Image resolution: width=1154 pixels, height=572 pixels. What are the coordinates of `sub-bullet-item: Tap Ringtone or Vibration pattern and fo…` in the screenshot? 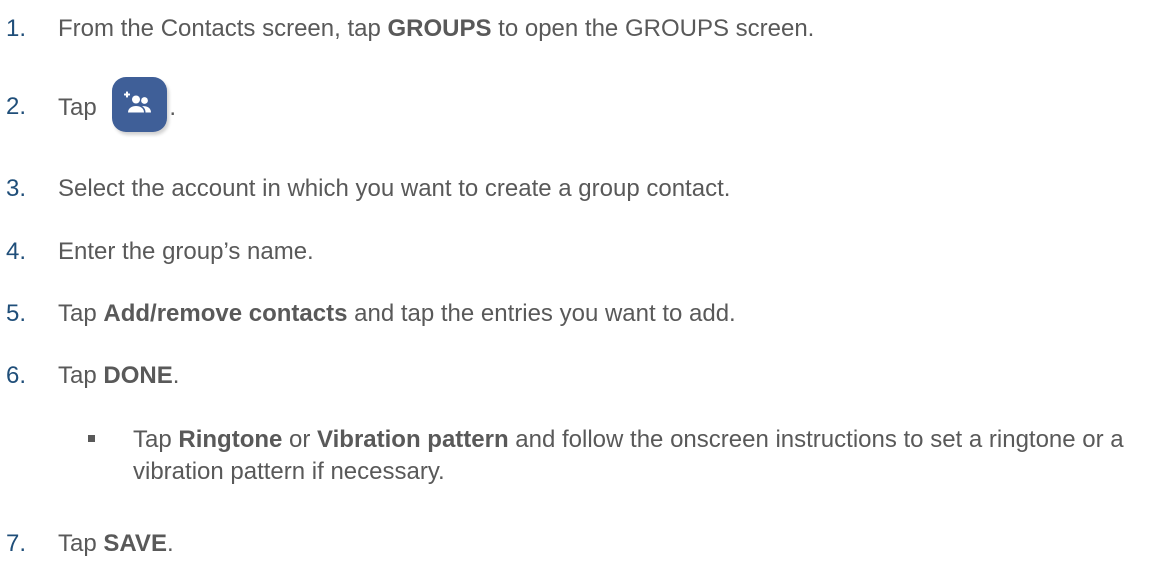 It's located at (577, 459).